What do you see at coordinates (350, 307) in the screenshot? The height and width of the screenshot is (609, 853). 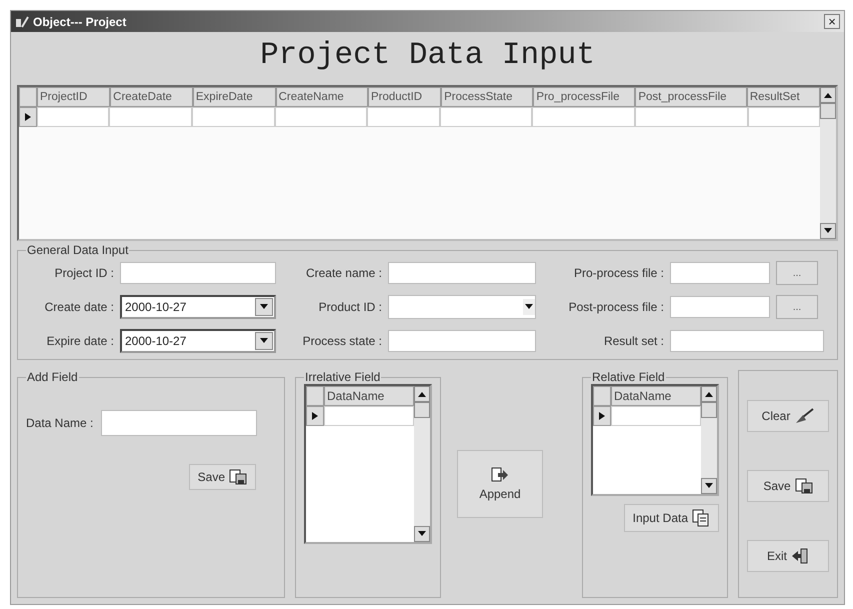 I see `field-label: Product ID :` at bounding box center [350, 307].